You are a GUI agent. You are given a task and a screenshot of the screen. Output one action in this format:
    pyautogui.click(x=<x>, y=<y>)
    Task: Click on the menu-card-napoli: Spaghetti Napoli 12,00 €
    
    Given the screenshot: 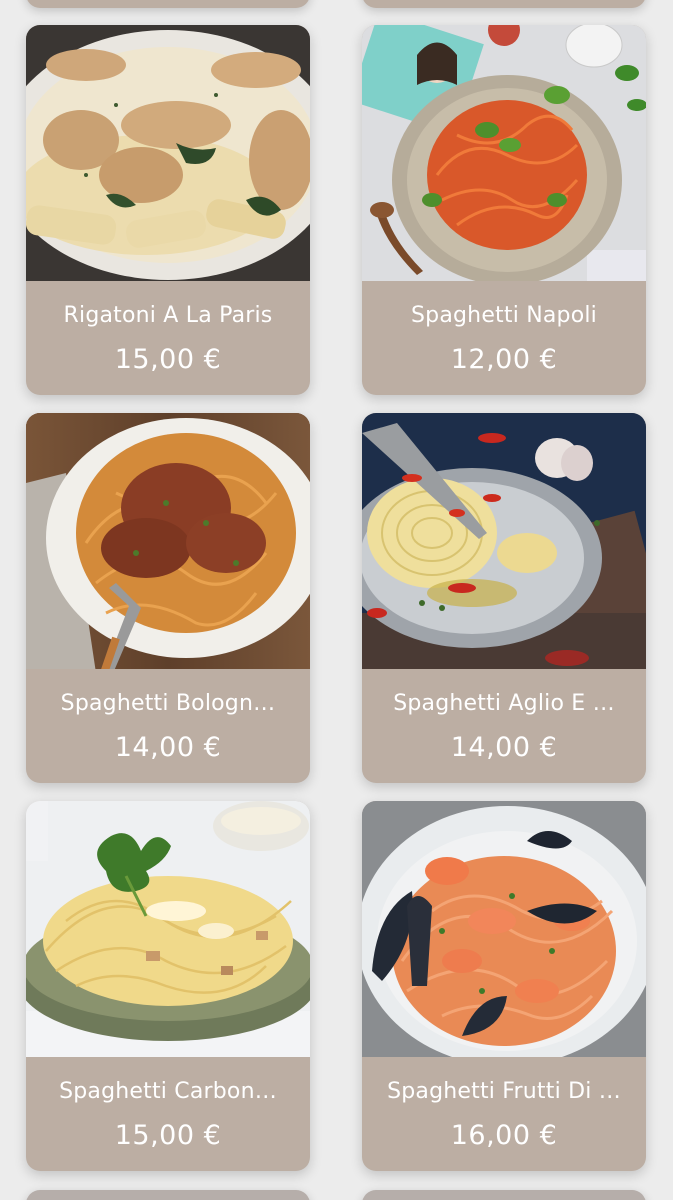 What is the action you would take?
    pyautogui.click(x=504, y=210)
    